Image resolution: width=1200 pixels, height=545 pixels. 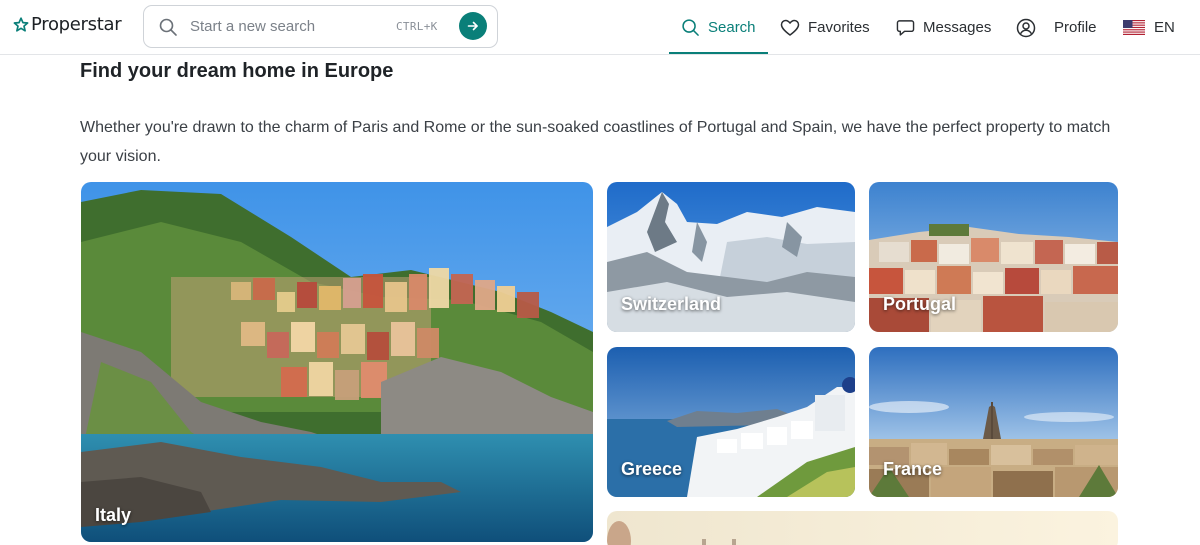 What do you see at coordinates (113, 515) in the screenshot?
I see `destination-label: Italy` at bounding box center [113, 515].